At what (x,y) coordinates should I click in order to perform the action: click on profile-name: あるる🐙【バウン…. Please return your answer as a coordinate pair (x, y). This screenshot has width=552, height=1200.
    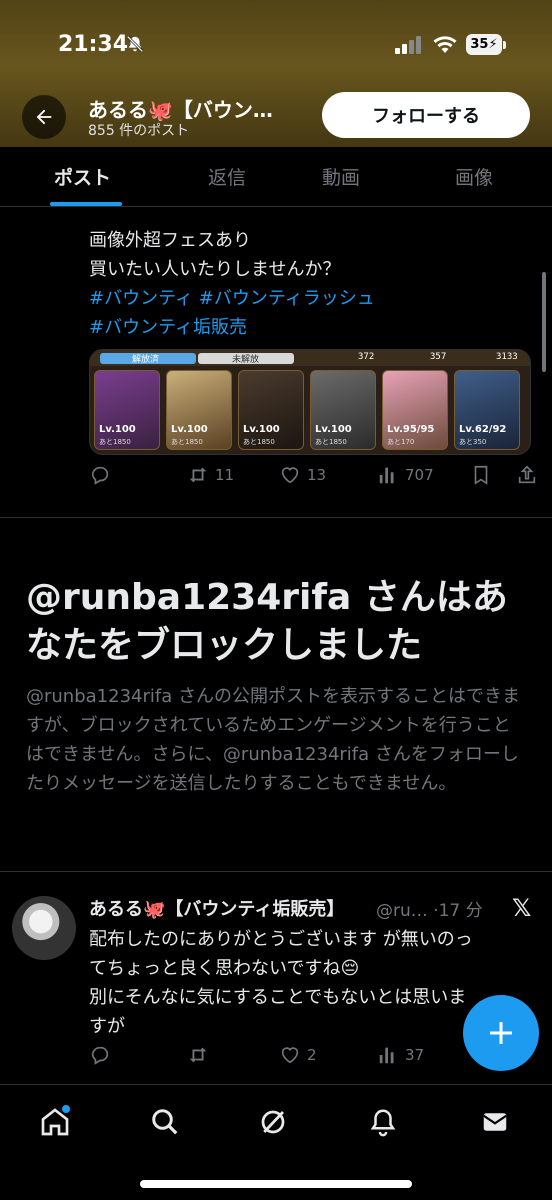
    Looking at the image, I should click on (180, 110).